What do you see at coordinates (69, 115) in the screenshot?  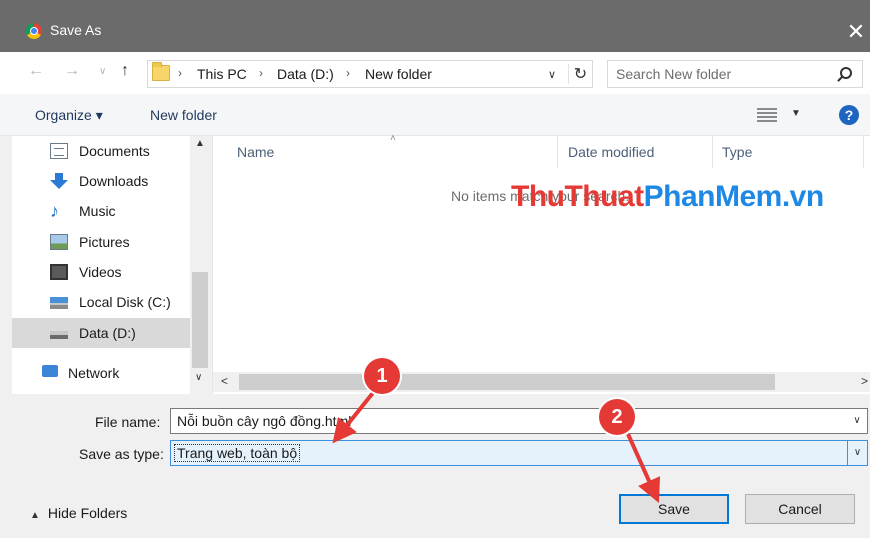 I see `organize-button: Organize ▾` at bounding box center [69, 115].